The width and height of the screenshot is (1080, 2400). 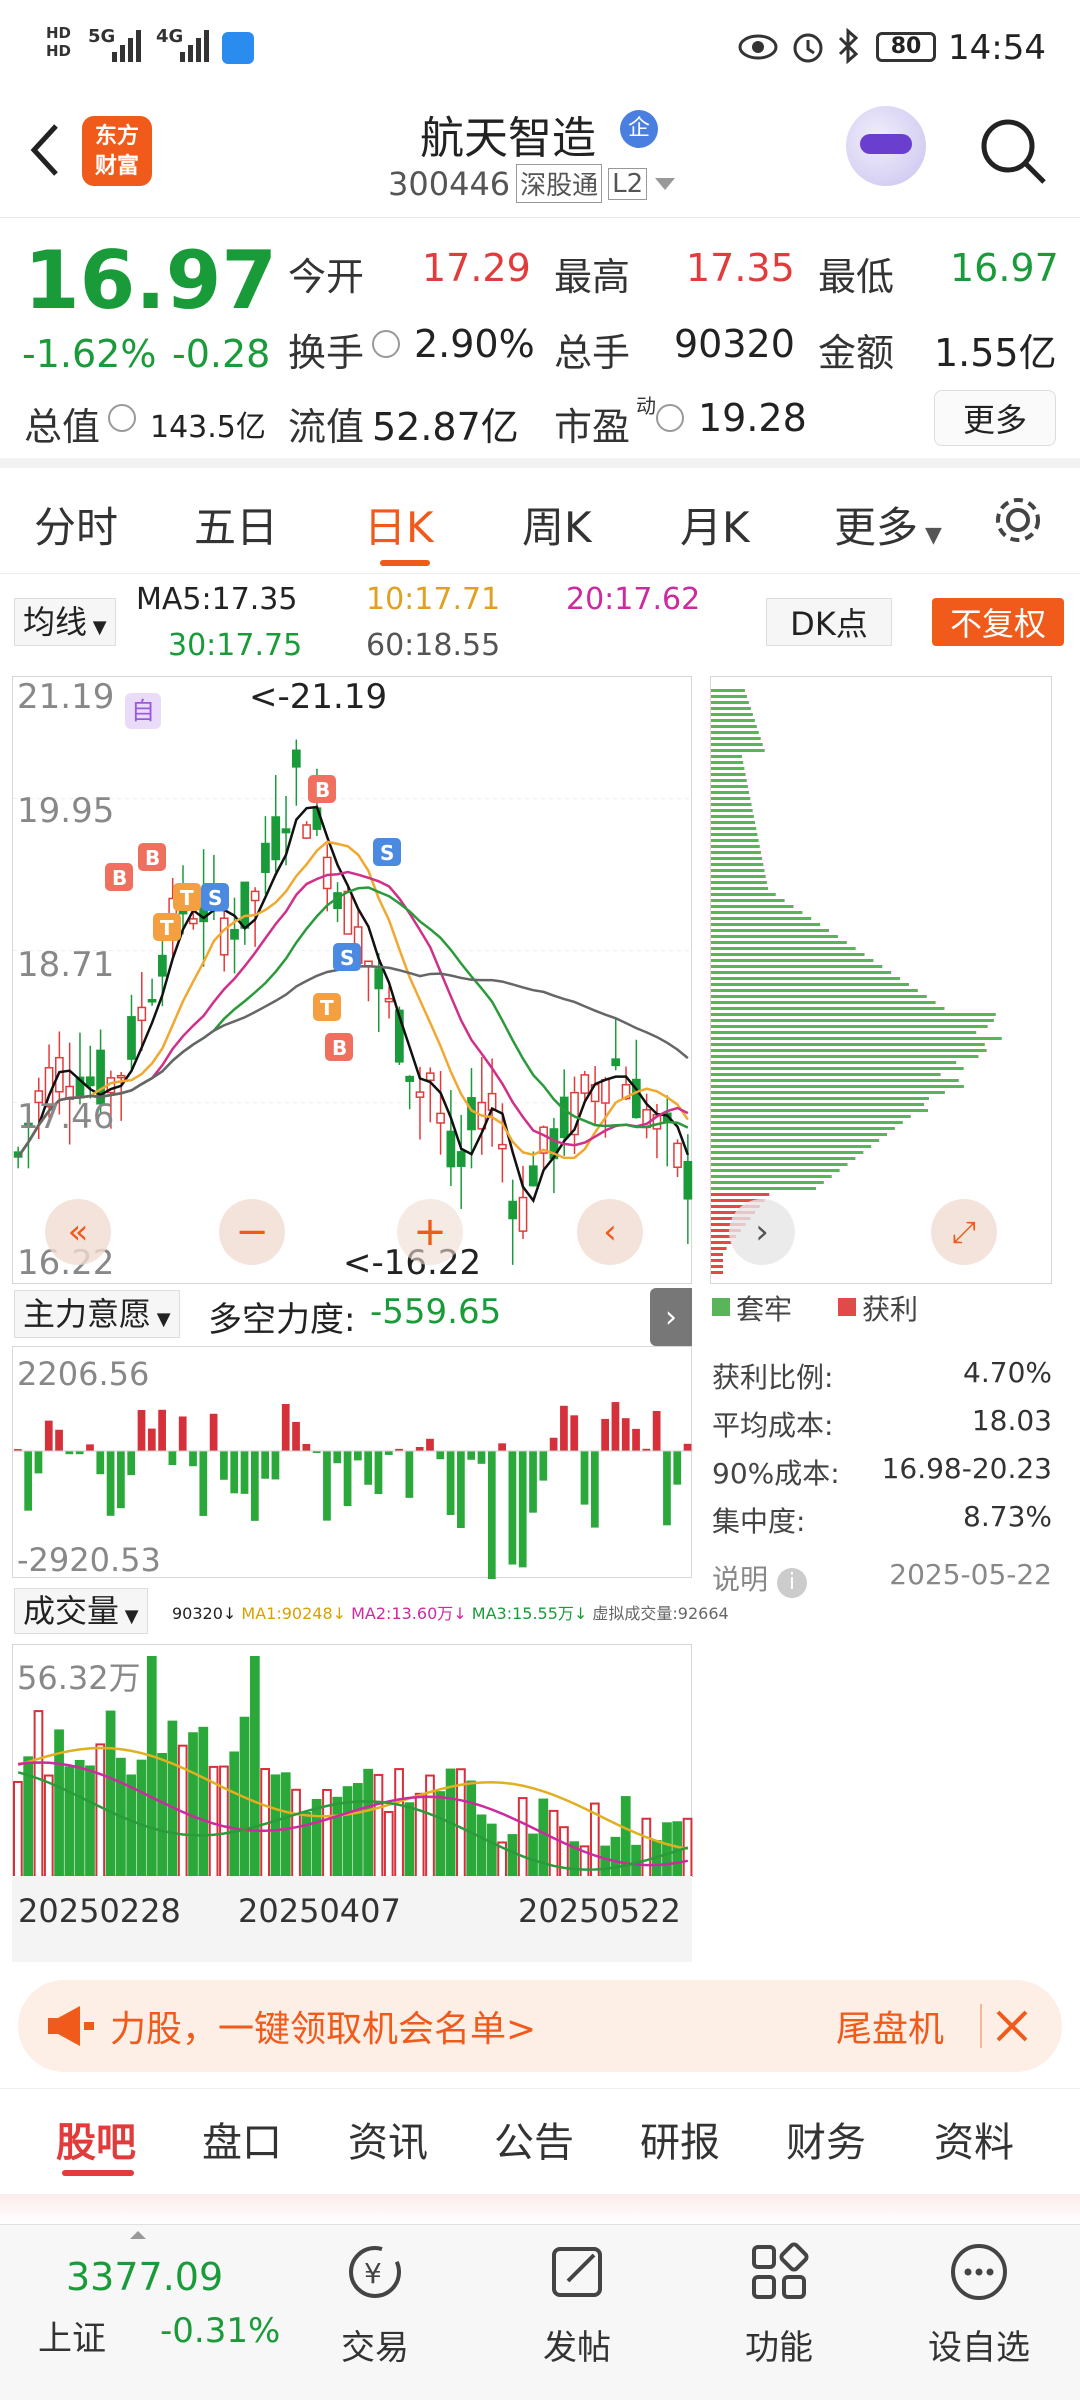 What do you see at coordinates (981, 2026) in the screenshot?
I see `banner-divider` at bounding box center [981, 2026].